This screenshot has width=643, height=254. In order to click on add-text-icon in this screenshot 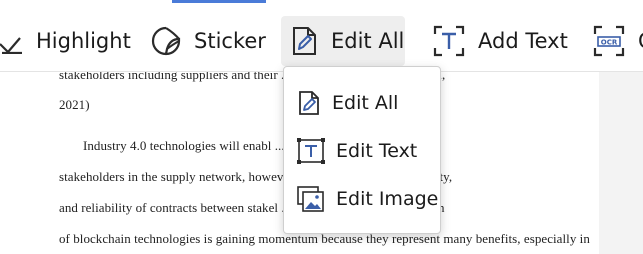, I will do `click(449, 41)`.